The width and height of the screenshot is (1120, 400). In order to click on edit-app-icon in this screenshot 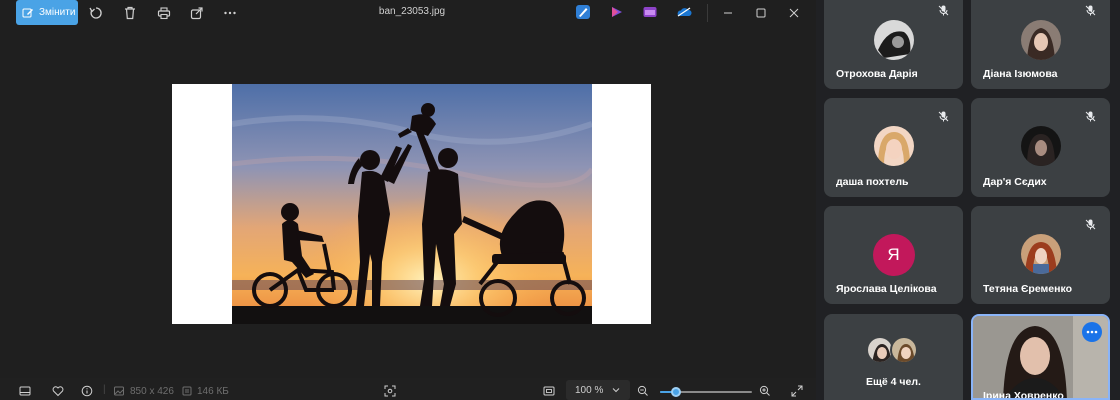, I will do `click(583, 12)`.